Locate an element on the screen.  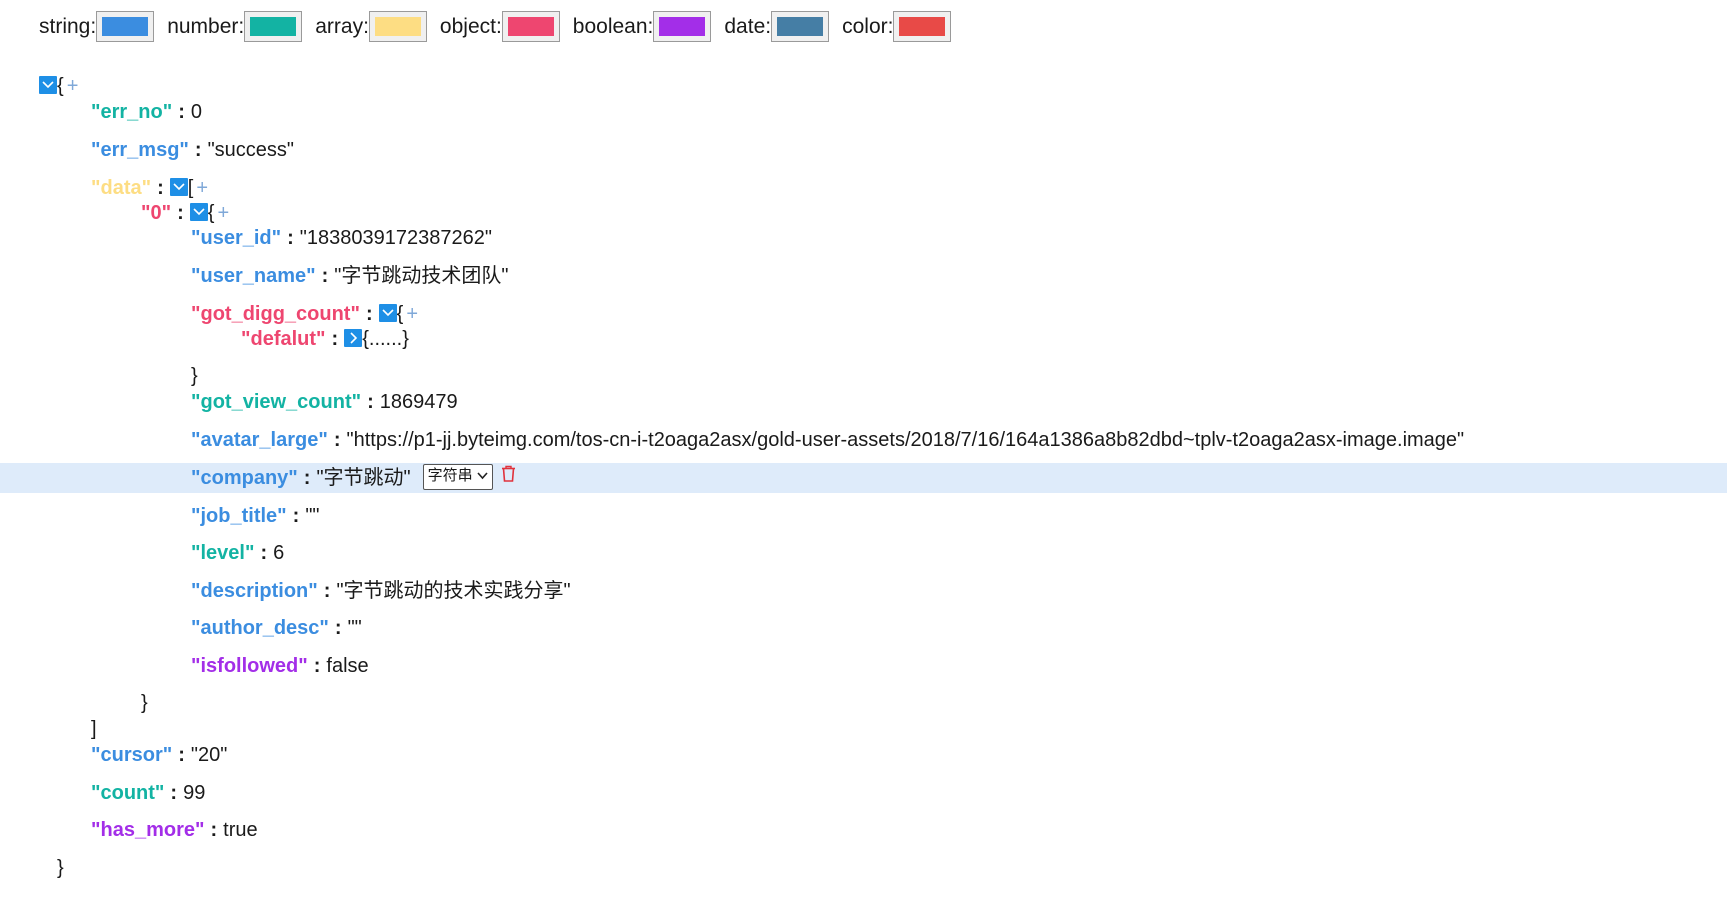
tree-row-company: "company": "字节跳动" 字符串 is located at coordinates (863, 478).